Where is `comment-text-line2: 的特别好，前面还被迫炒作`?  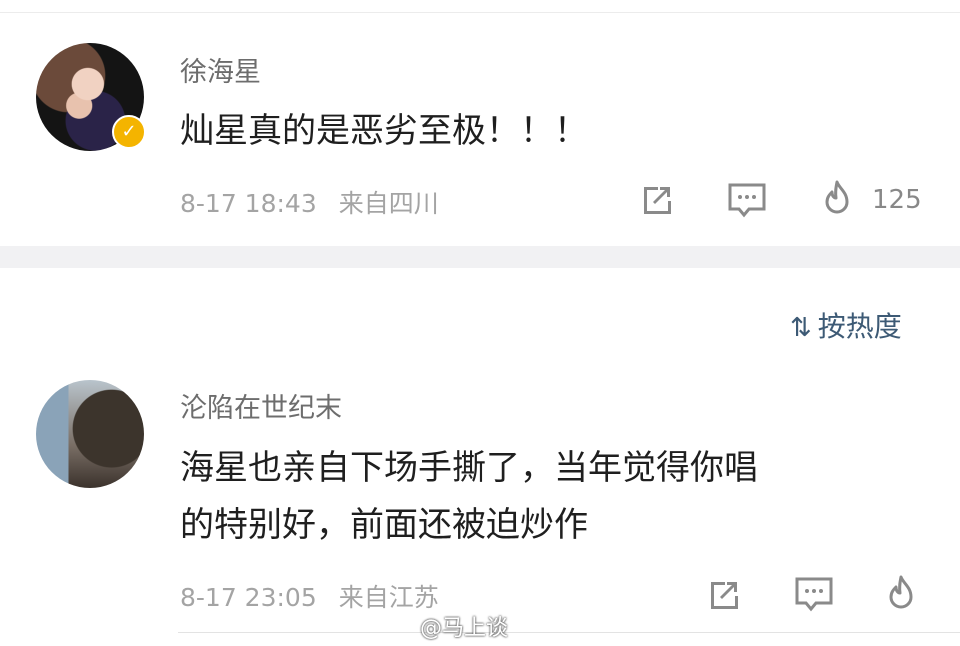 comment-text-line2: 的特别好，前面还被迫炒作 is located at coordinates (384, 525).